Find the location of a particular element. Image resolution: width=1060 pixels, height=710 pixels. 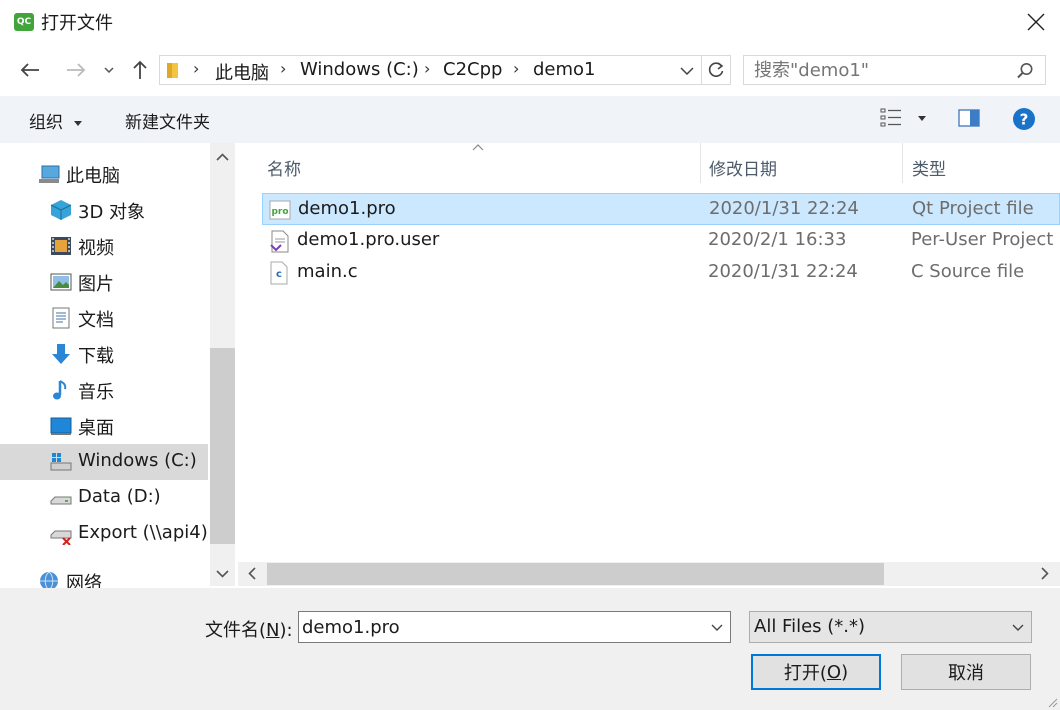

preview-pane-button is located at coordinates (970, 119).